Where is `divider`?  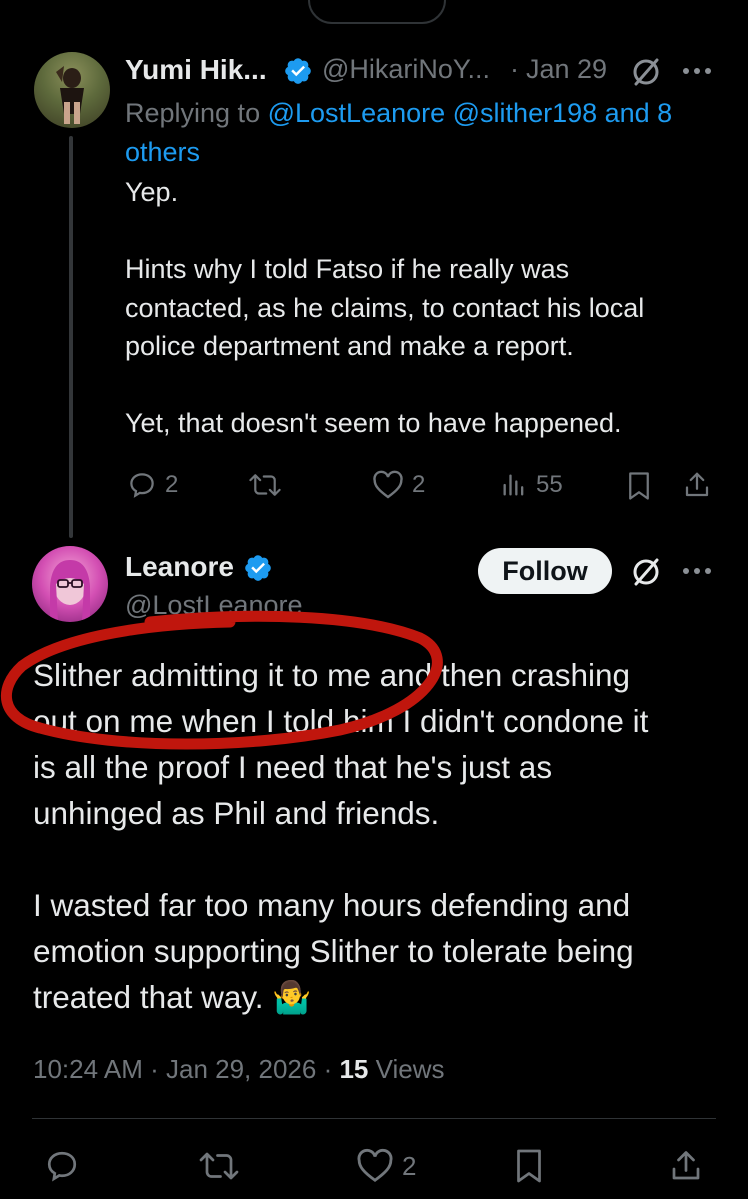
divider is located at coordinates (374, 1118).